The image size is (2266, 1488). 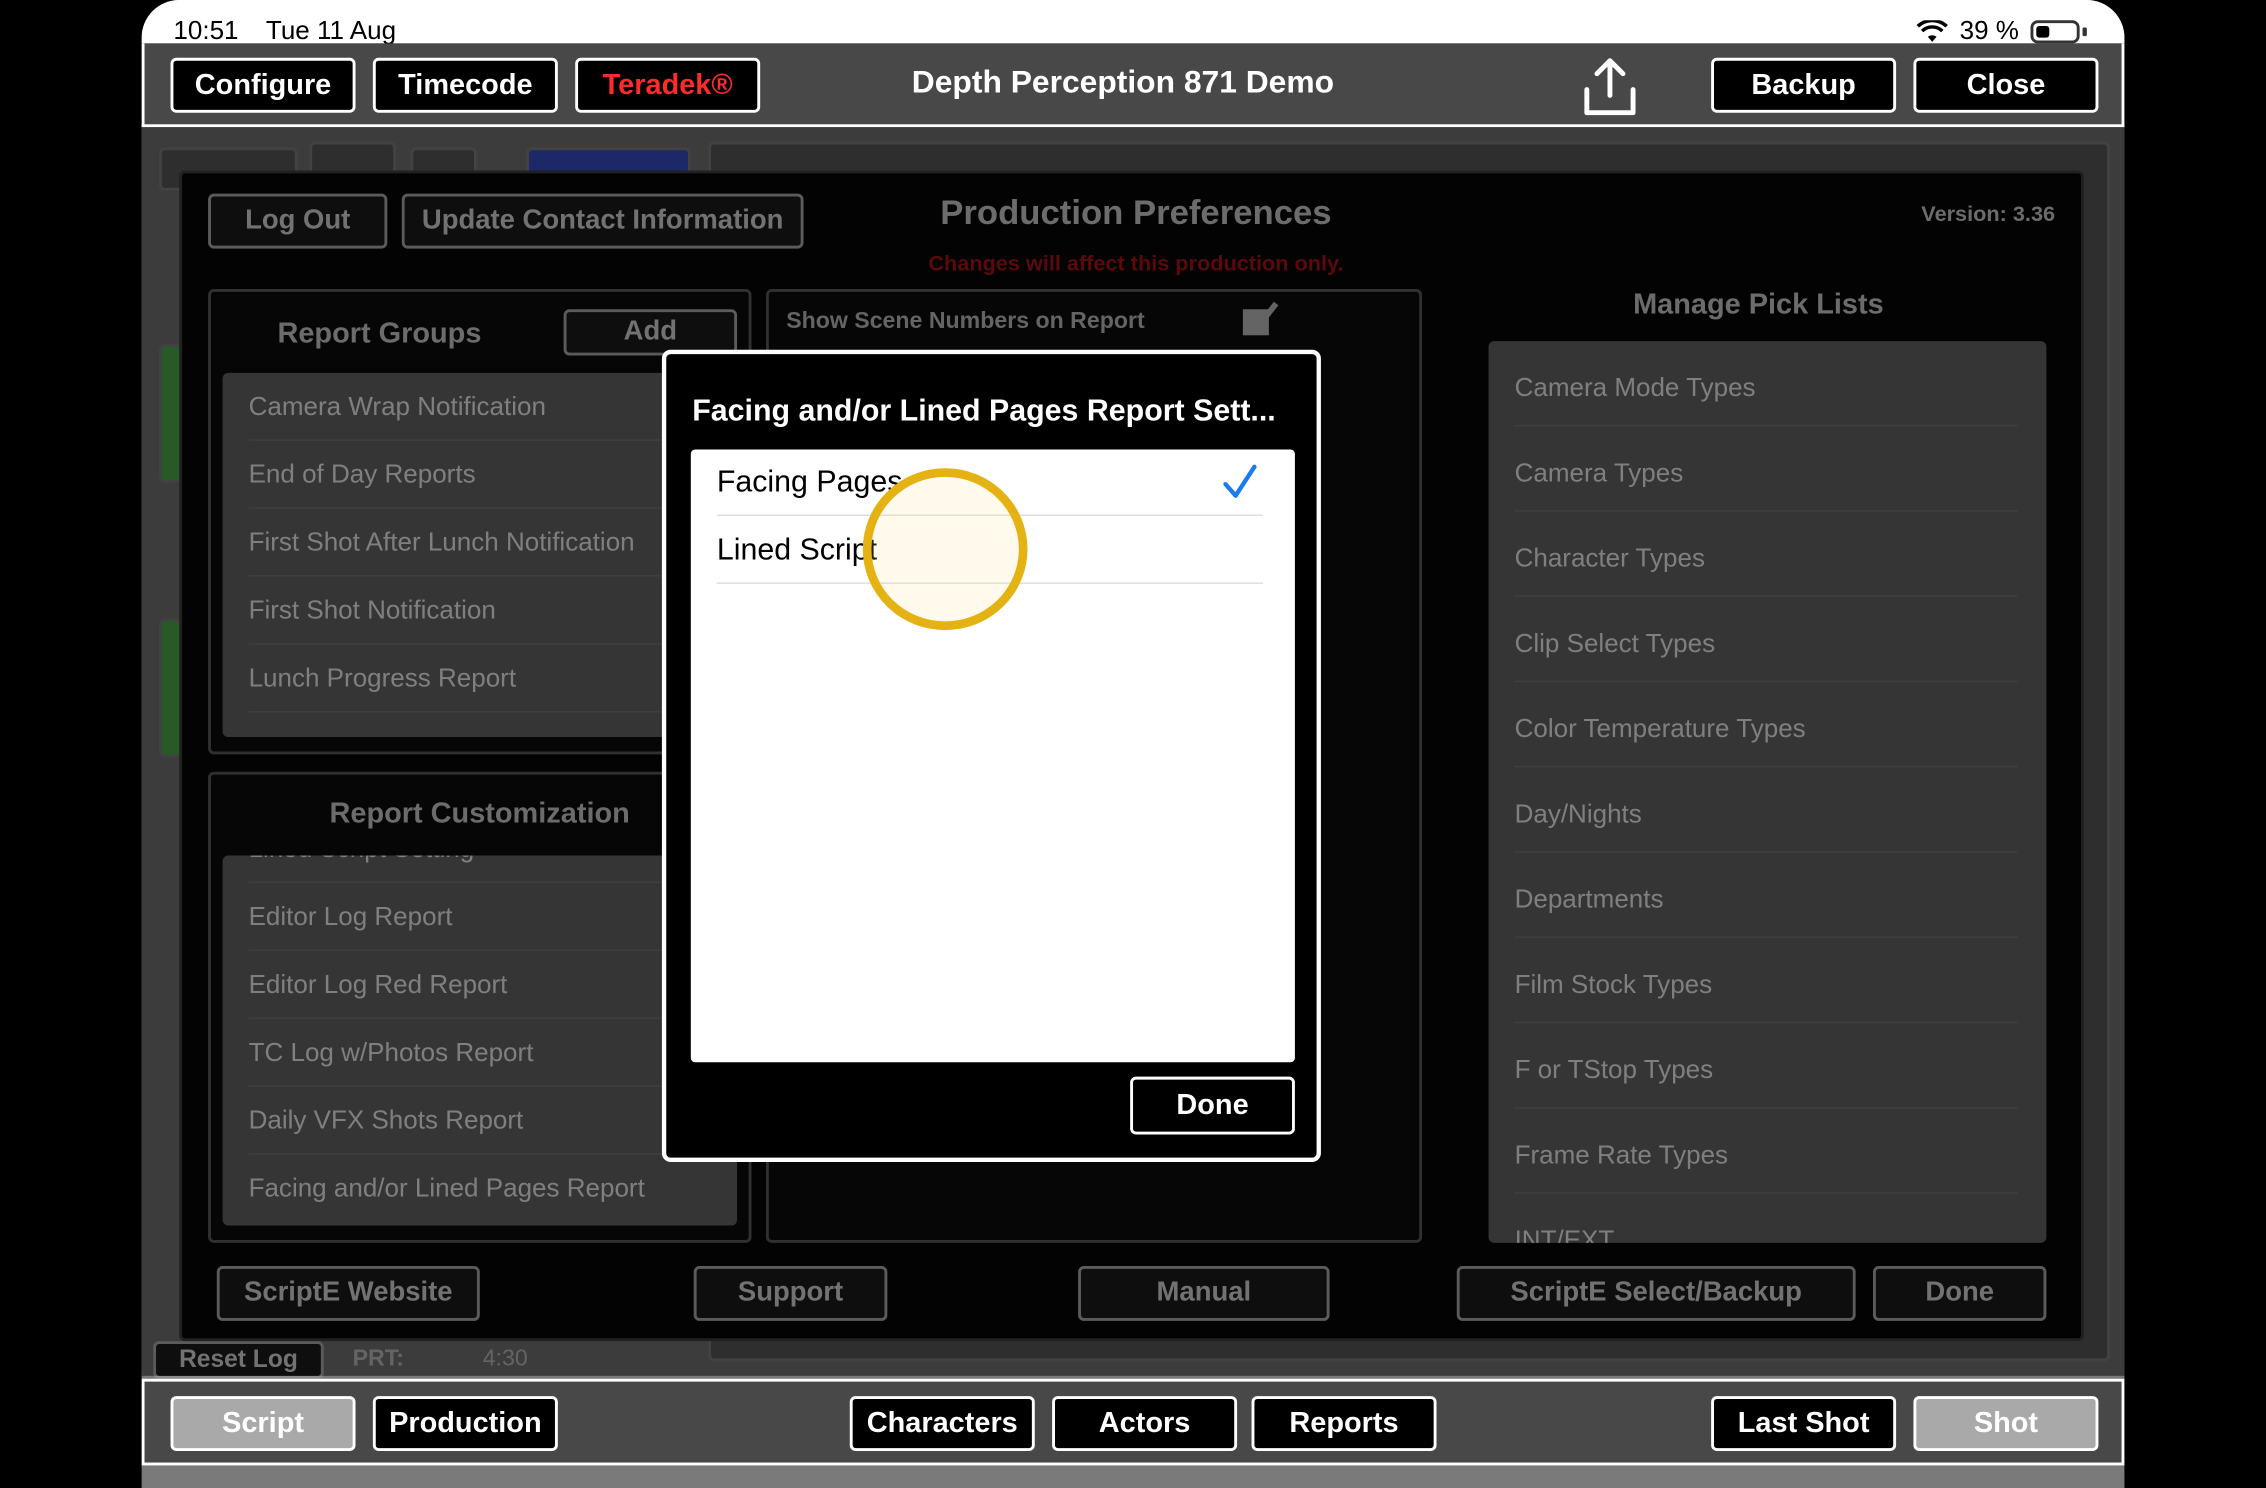 What do you see at coordinates (1932, 30) in the screenshot?
I see `wifi-icon` at bounding box center [1932, 30].